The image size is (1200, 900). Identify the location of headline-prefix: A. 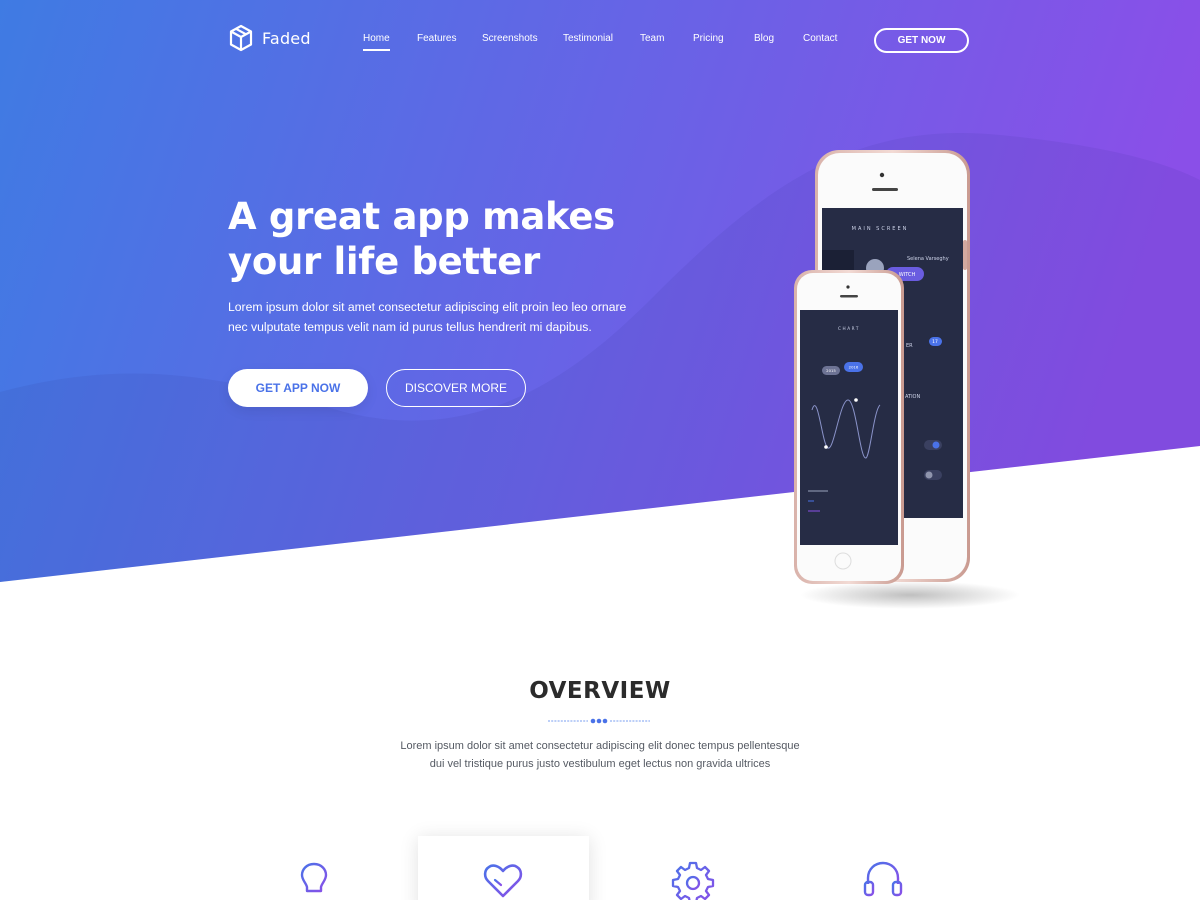
(248, 216).